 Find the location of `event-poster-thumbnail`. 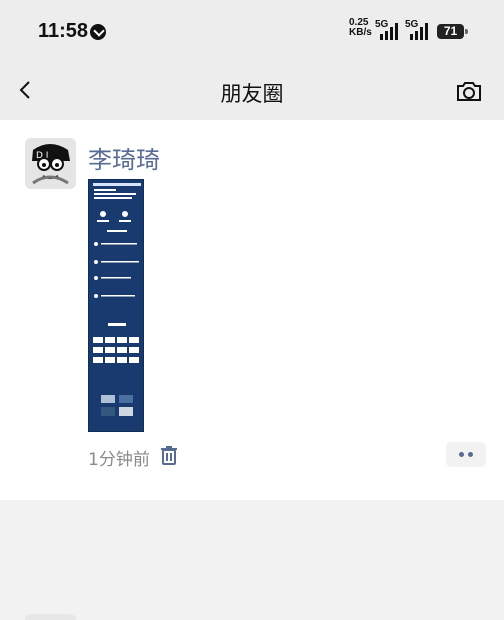

event-poster-thumbnail is located at coordinates (116, 305).